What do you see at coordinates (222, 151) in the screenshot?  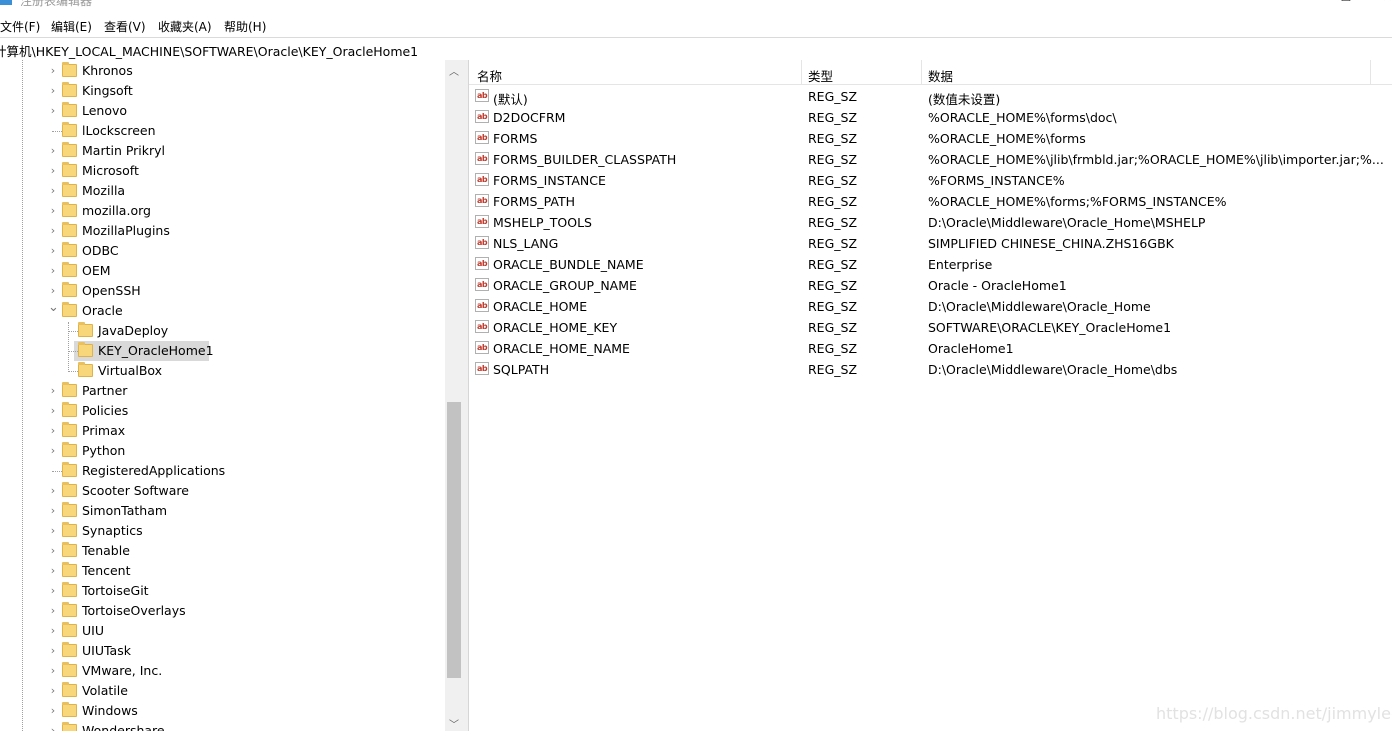 I see `tree-item: › Martin Prikryl` at bounding box center [222, 151].